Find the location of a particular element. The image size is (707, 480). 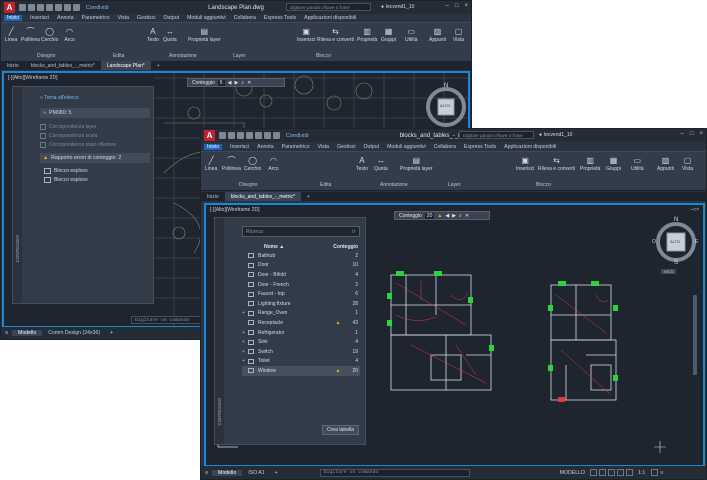

table-row: Window ▲ 20 is located at coordinates (301, 371).